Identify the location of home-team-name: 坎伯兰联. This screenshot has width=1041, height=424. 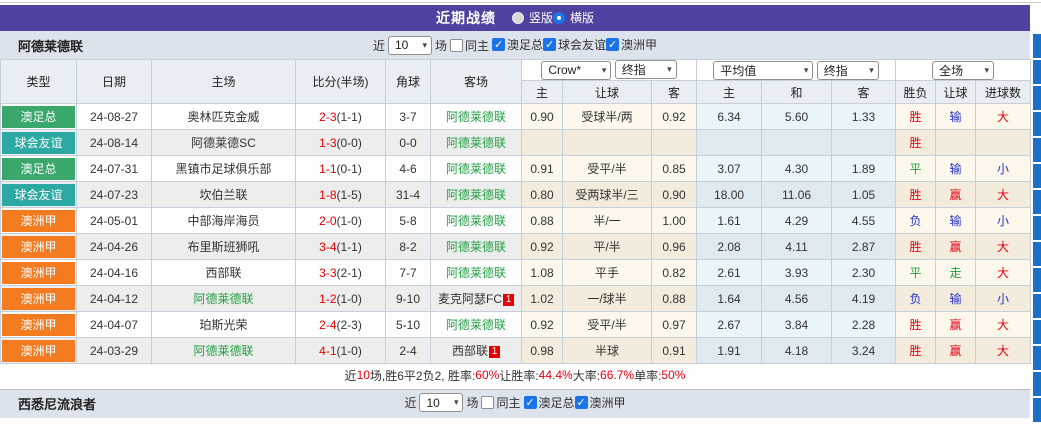
(223, 195).